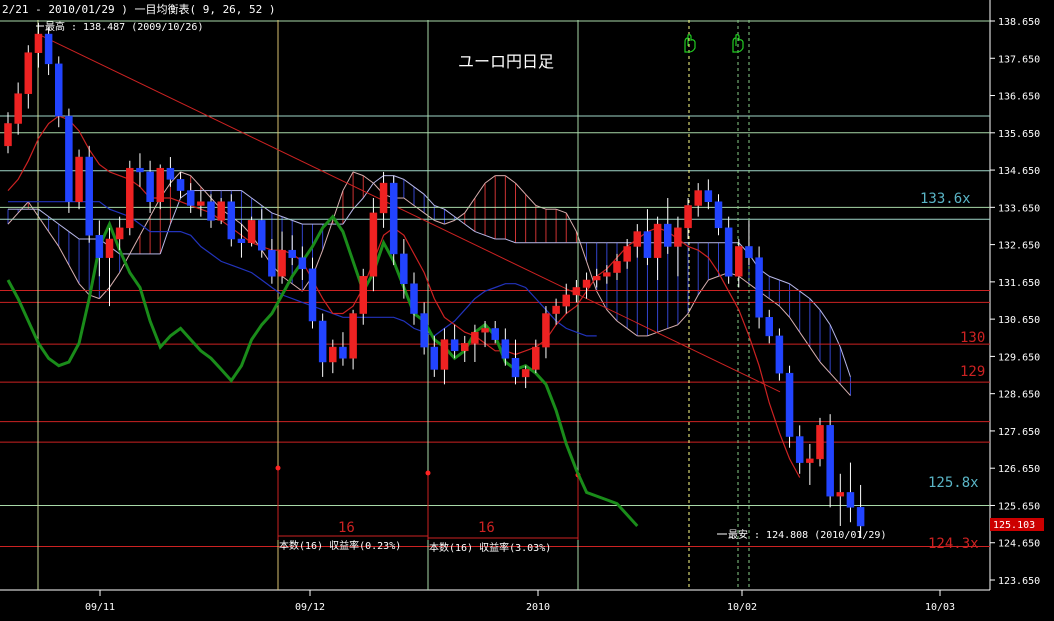 This screenshot has height=621, width=1054. Describe the element at coordinates (1019, 395) in the screenshot. I see `y-tick-label: 128.650` at that location.